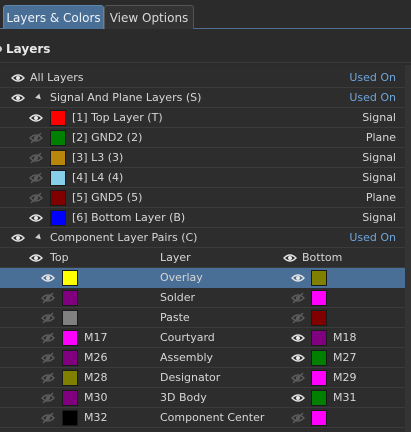 This screenshot has height=432, width=411. I want to click on layer-name: [5] GND5 (5), so click(107, 197).